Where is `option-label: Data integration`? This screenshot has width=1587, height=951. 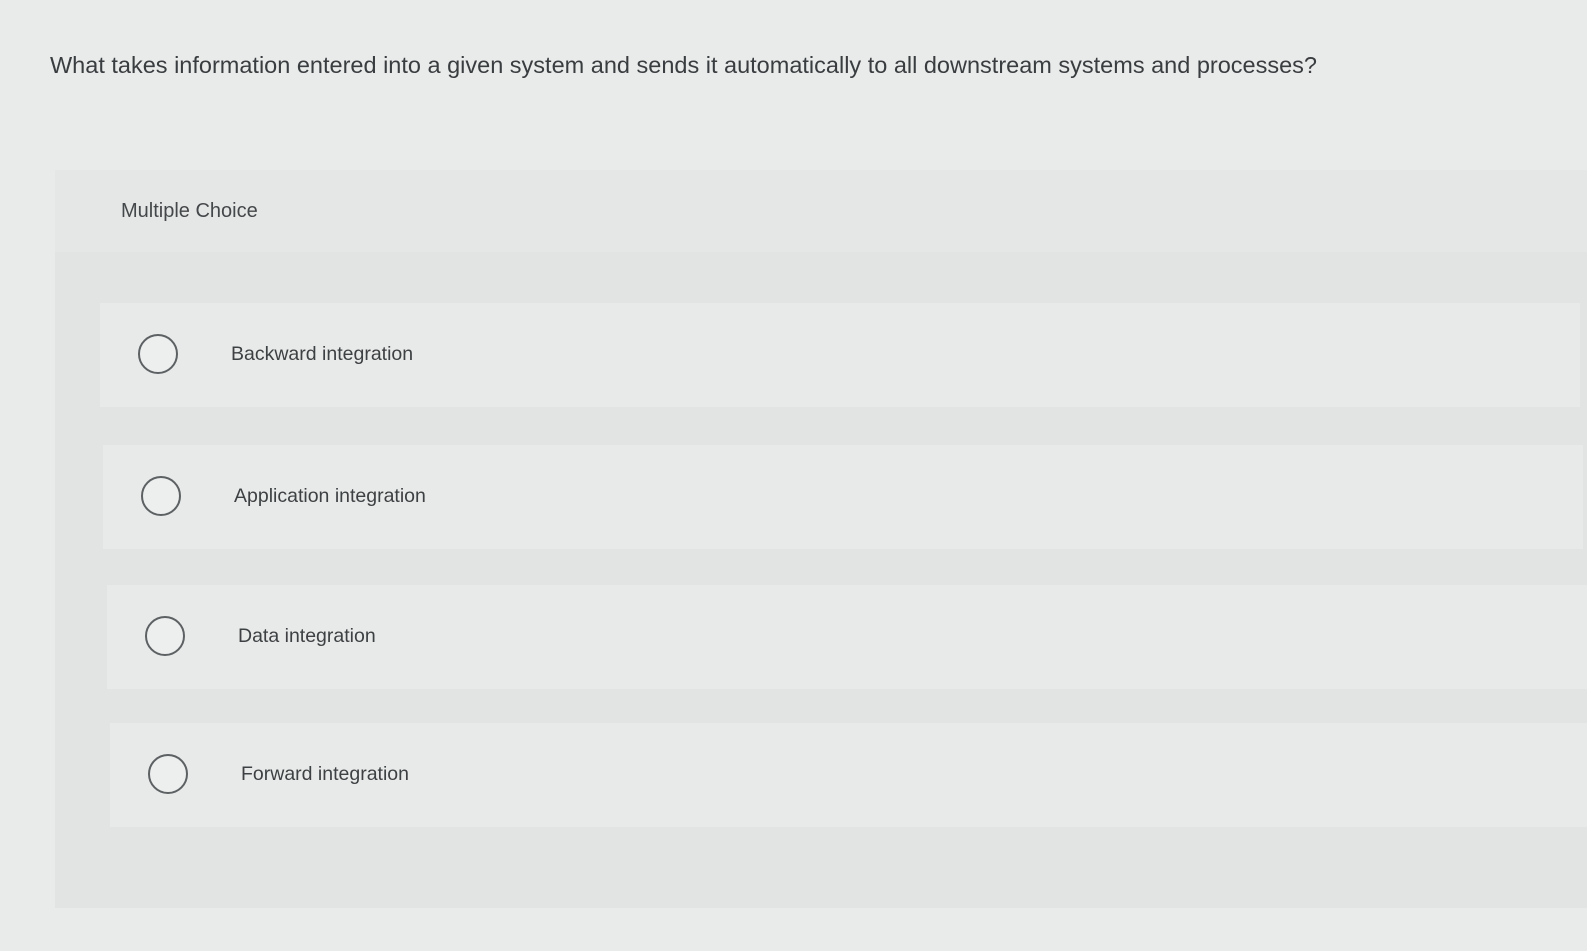 option-label: Data integration is located at coordinates (307, 636).